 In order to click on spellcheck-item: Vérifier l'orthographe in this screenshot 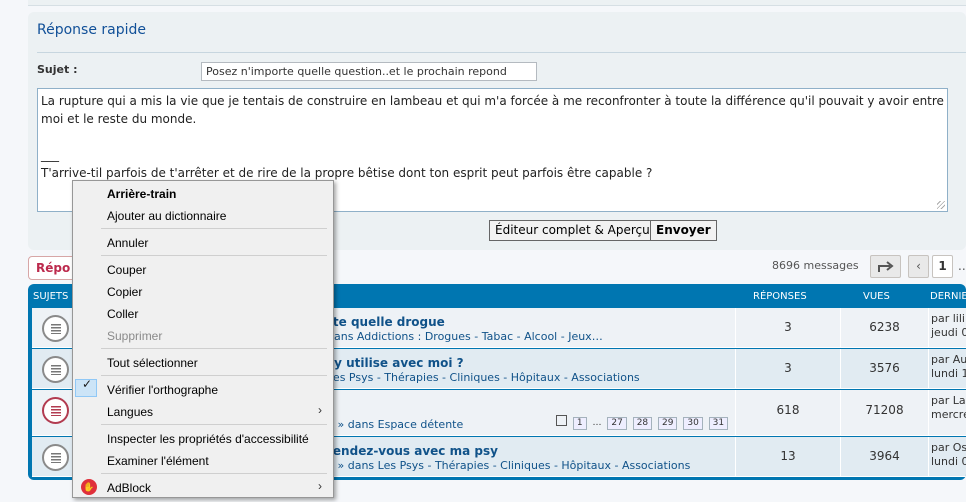, I will do `click(162, 390)`.